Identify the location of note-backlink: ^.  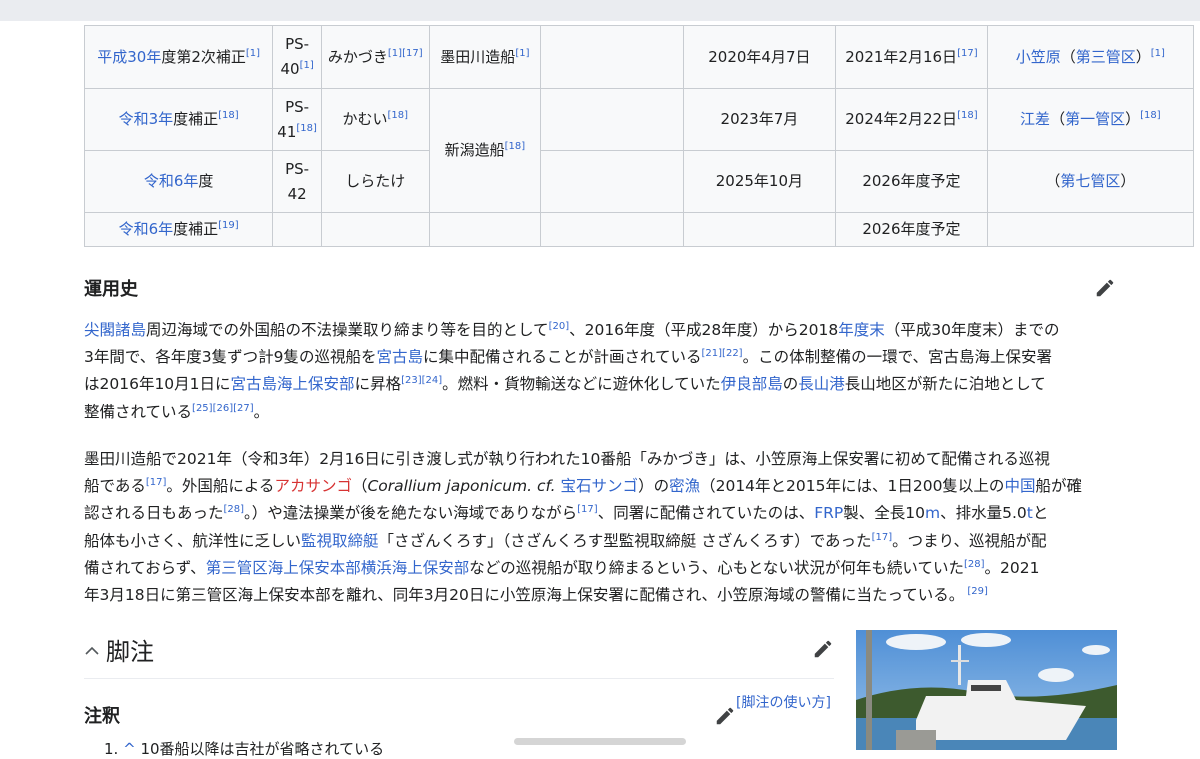
(129, 749).